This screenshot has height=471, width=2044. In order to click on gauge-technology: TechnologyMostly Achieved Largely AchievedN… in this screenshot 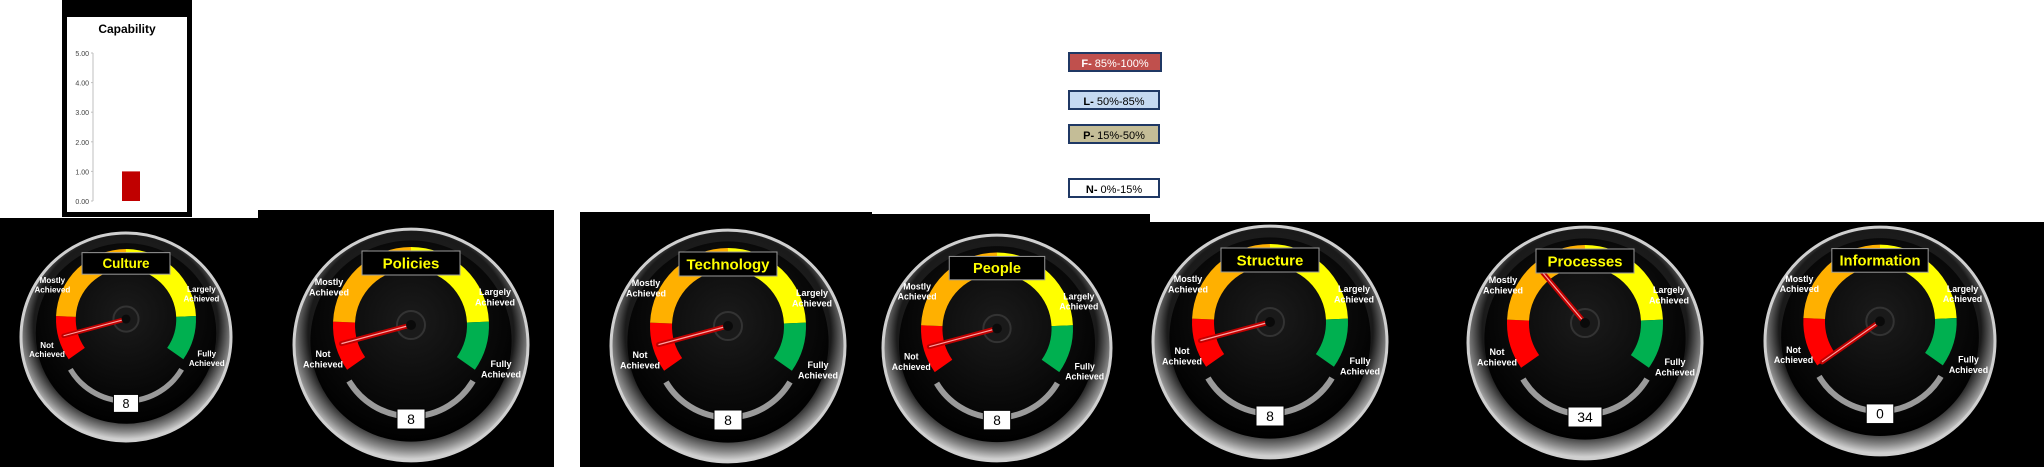, I will do `click(728, 346)`.